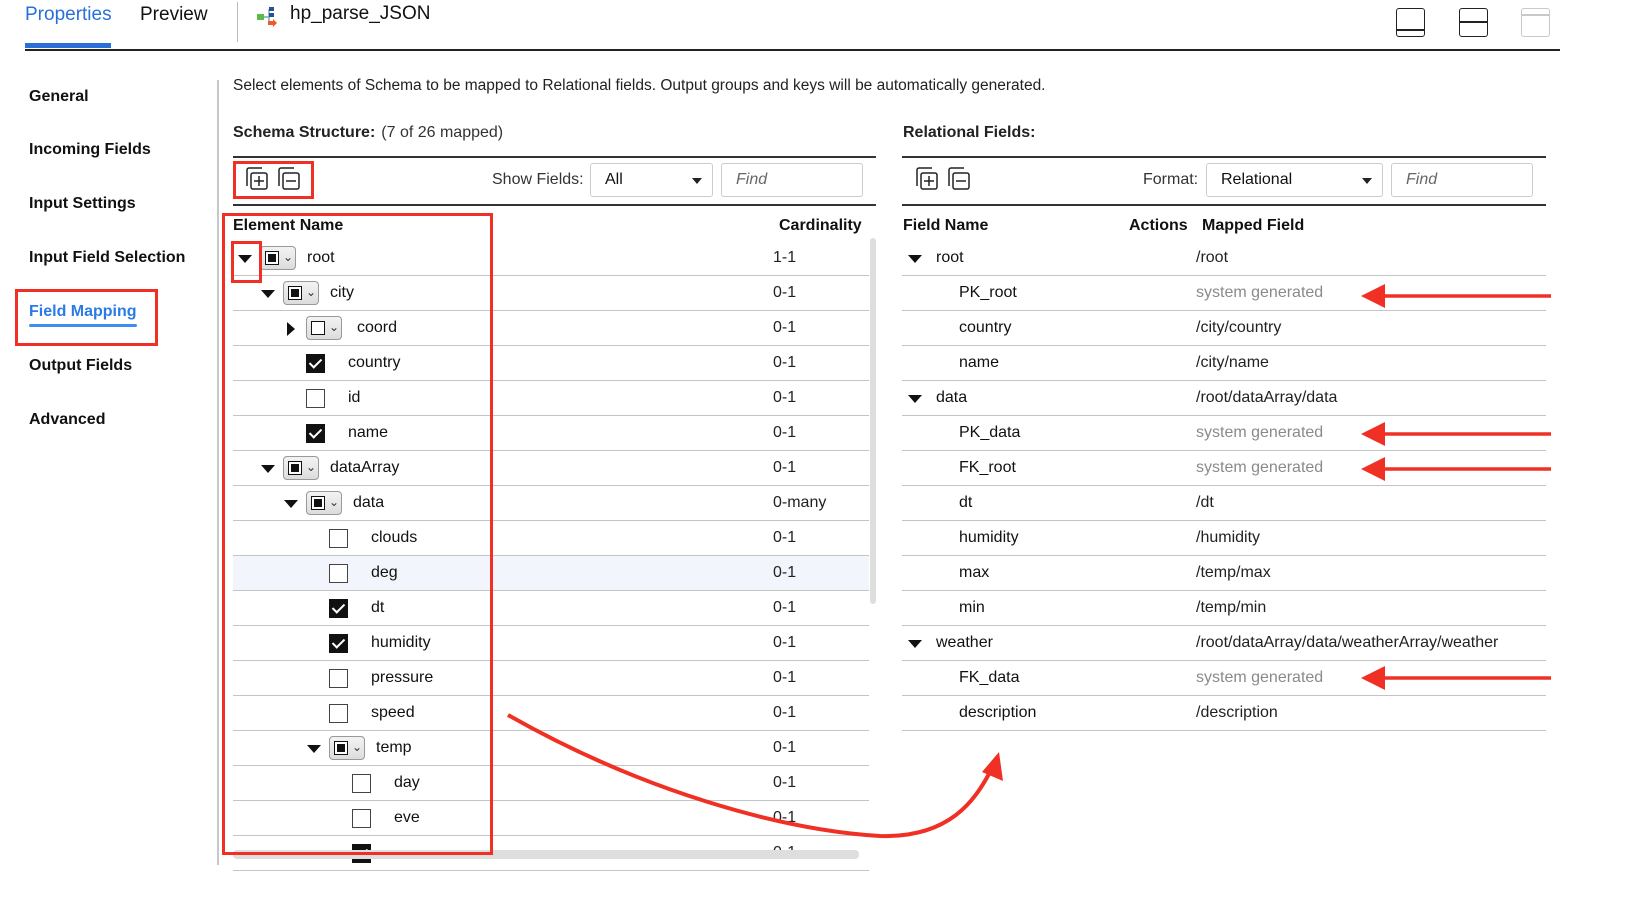 This screenshot has width=1651, height=915. What do you see at coordinates (1535, 22) in the screenshot?
I see `layout-panel-top-button` at bounding box center [1535, 22].